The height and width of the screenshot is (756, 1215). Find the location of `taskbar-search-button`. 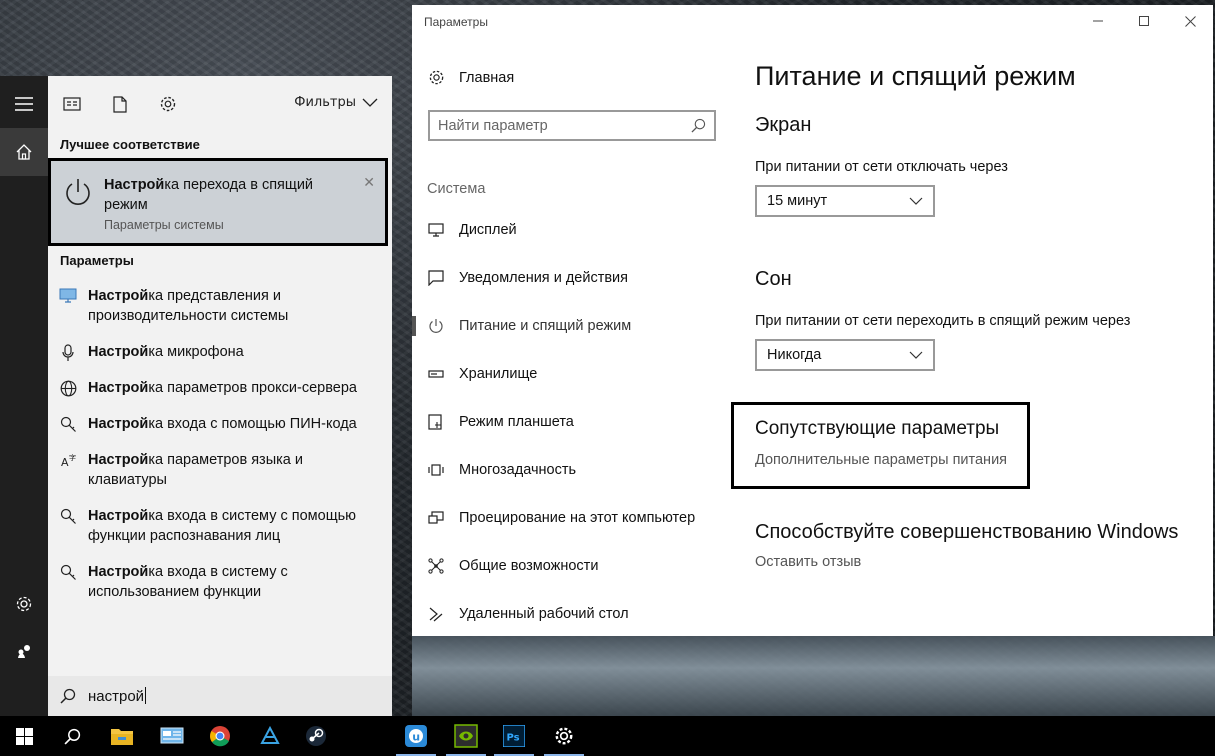

taskbar-search-button is located at coordinates (72, 736).